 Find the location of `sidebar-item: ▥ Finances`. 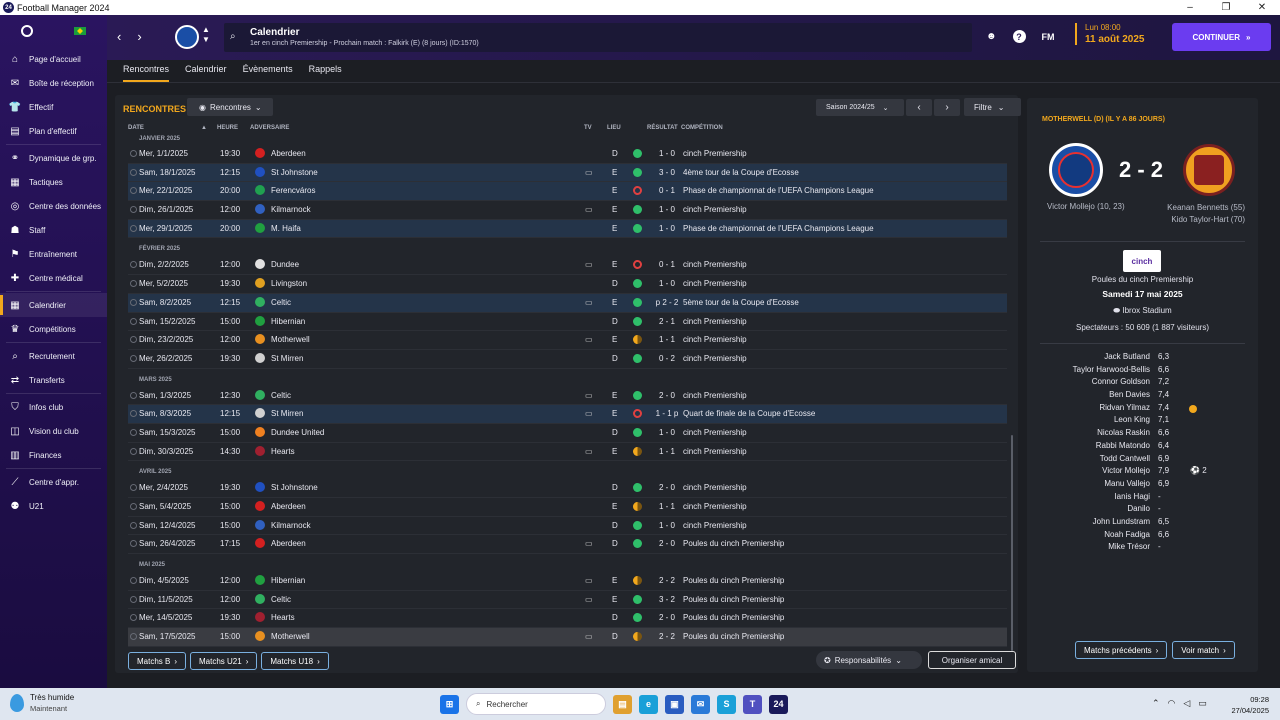

sidebar-item: ▥ Finances is located at coordinates (53, 455).